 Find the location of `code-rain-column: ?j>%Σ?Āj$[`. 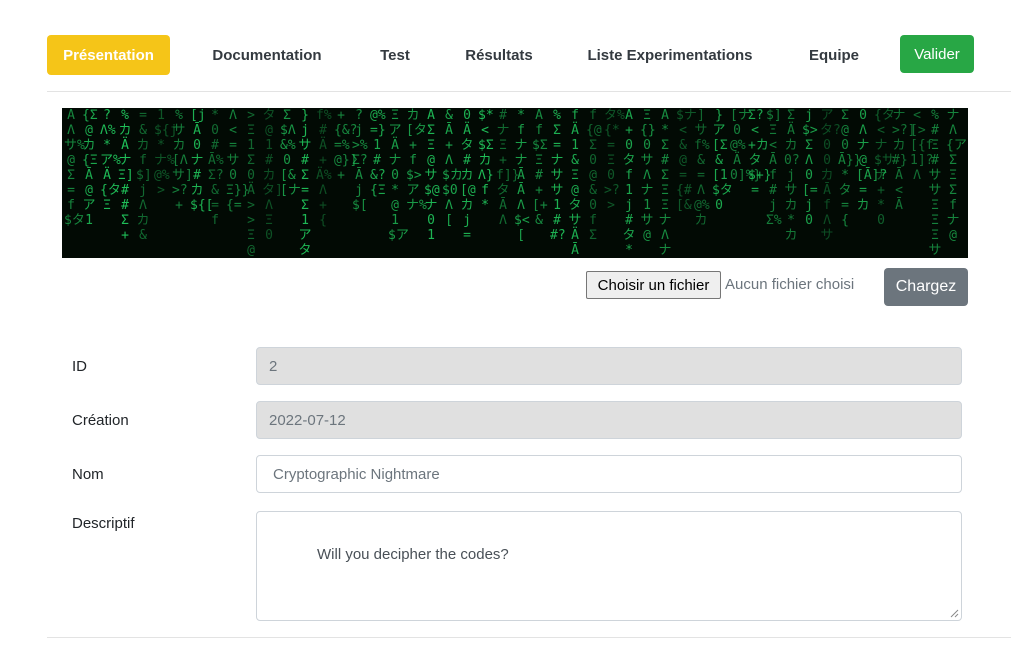

code-rain-column: ?j>%Σ?Āj$[ is located at coordinates (360, 160).